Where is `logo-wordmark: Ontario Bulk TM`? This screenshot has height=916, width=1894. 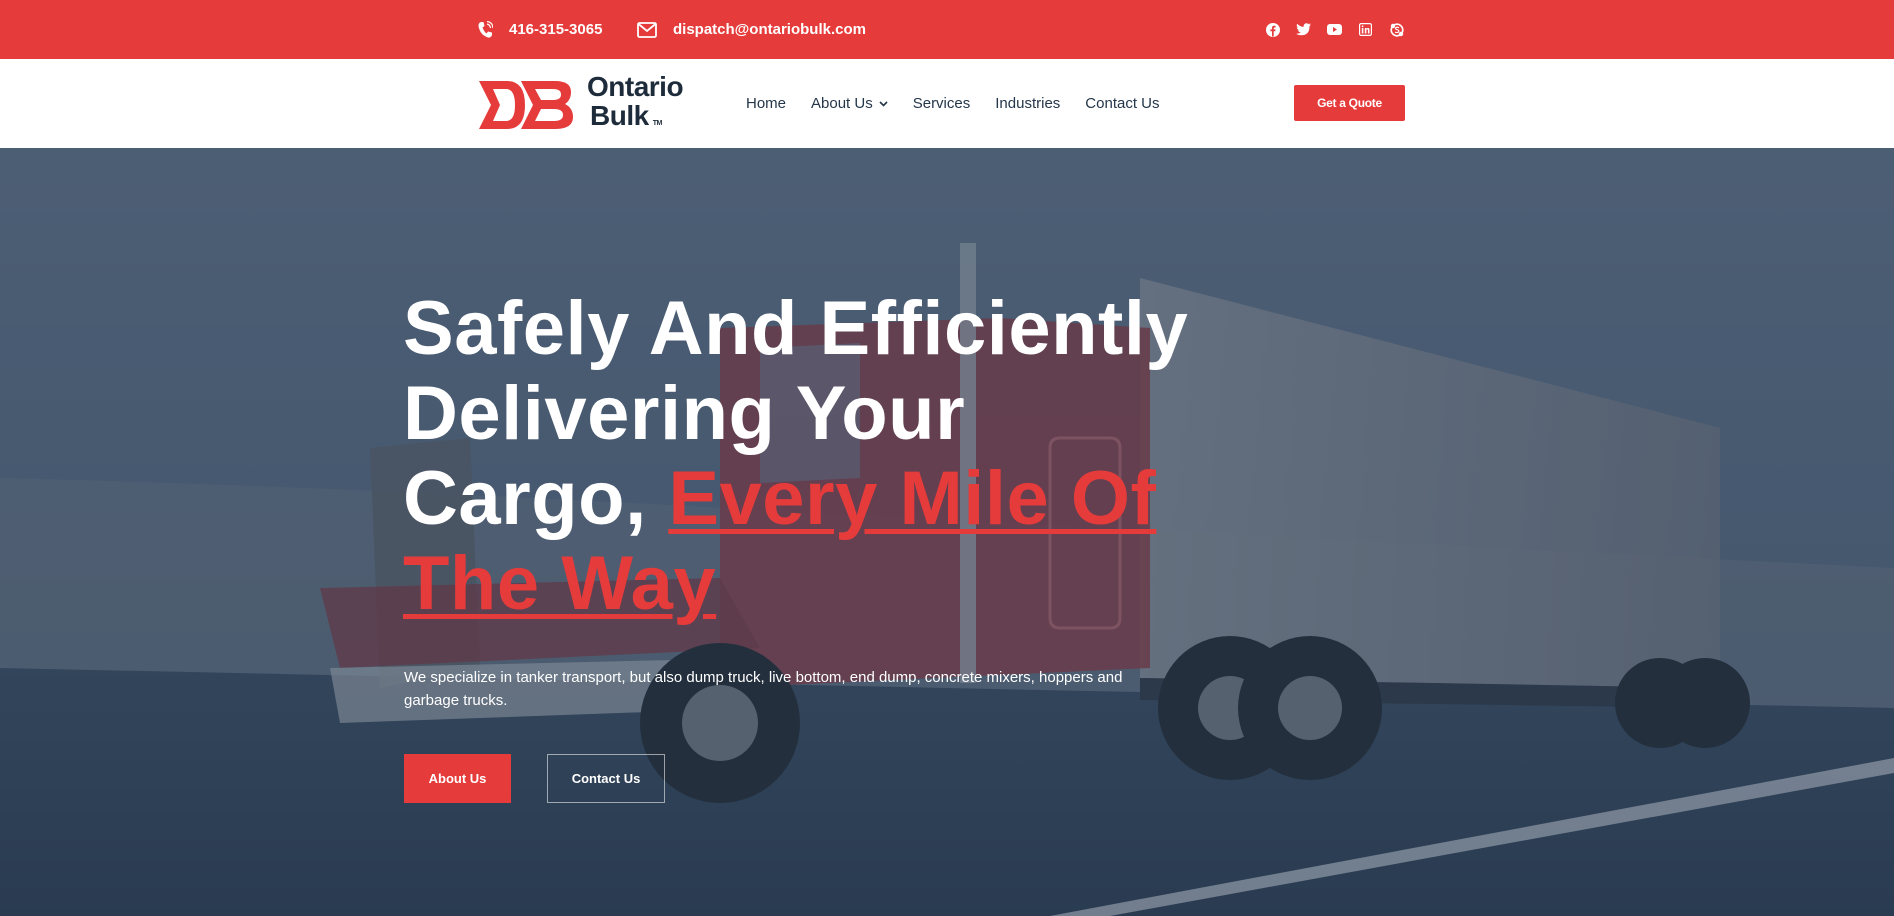
logo-wordmark: Ontario Bulk TM is located at coordinates (635, 104).